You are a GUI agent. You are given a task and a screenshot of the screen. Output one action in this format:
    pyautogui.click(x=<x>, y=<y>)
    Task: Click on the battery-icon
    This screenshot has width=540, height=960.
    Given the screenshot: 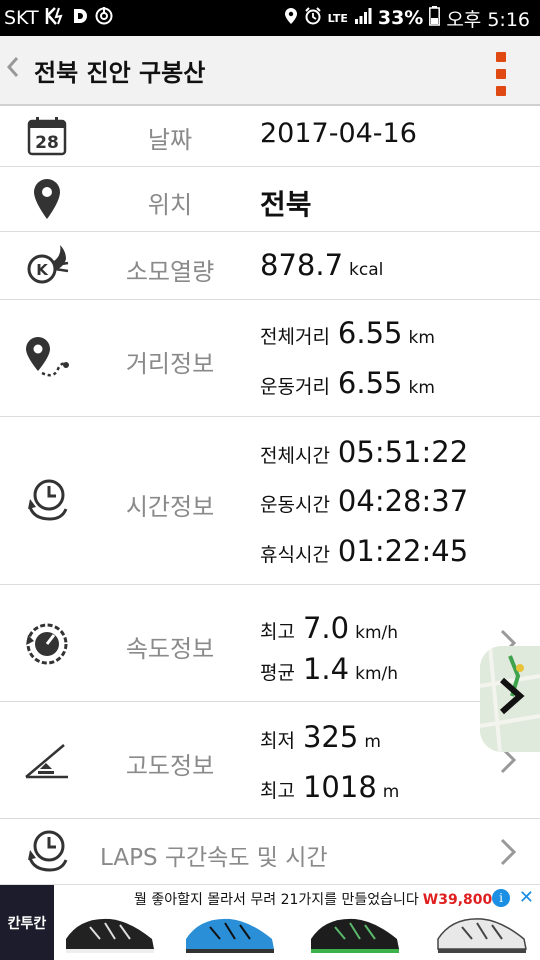 What is the action you would take?
    pyautogui.click(x=435, y=18)
    